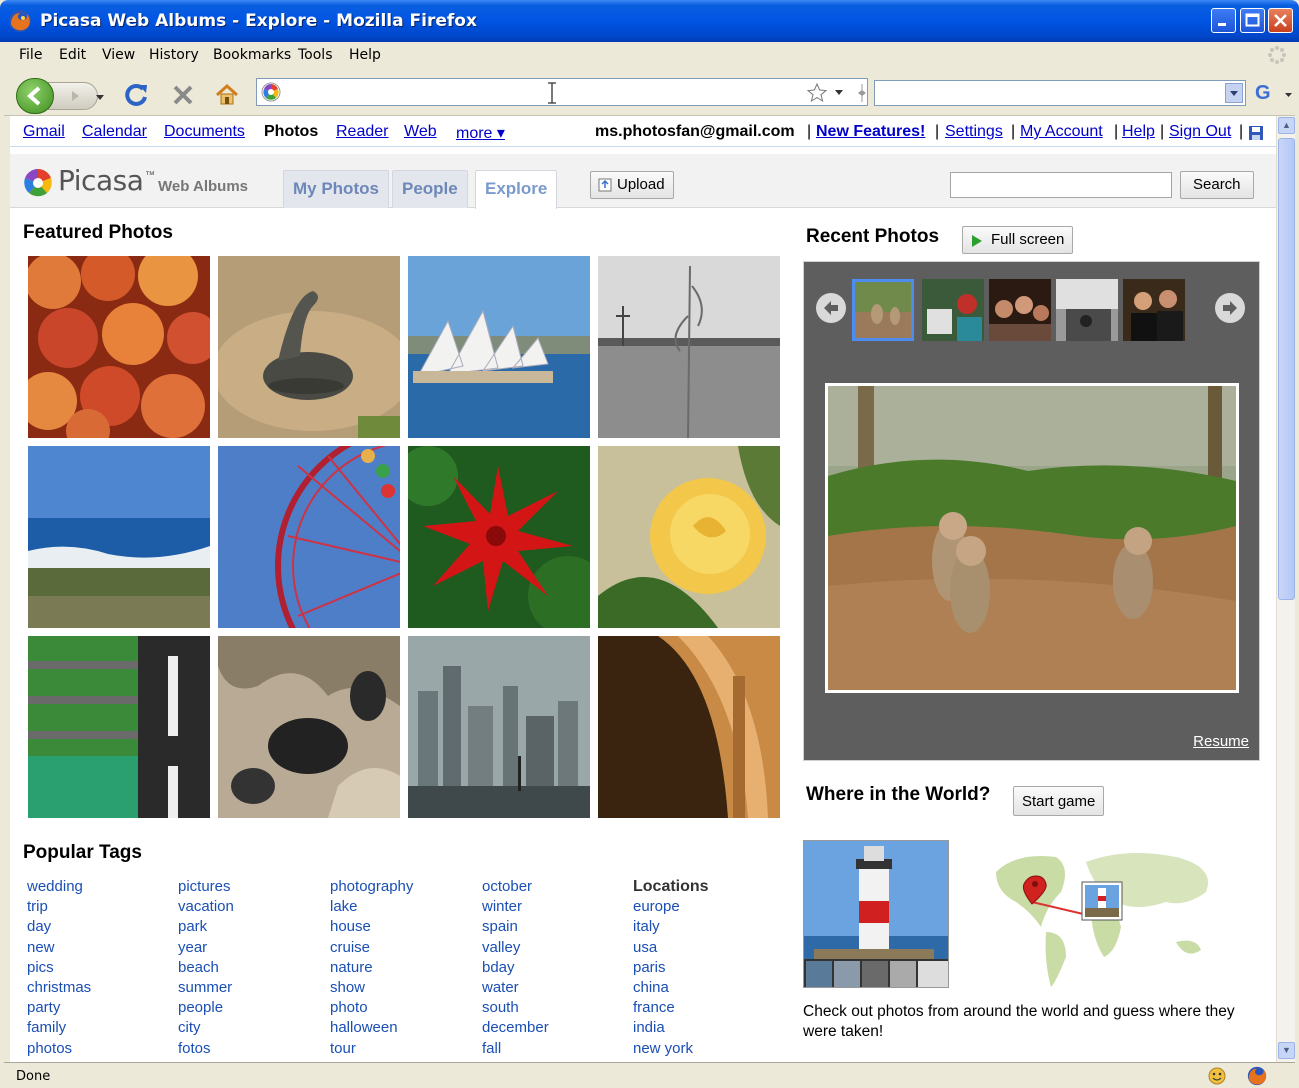 The image size is (1299, 1088). I want to click on featured-photo-opera-house, so click(499, 347).